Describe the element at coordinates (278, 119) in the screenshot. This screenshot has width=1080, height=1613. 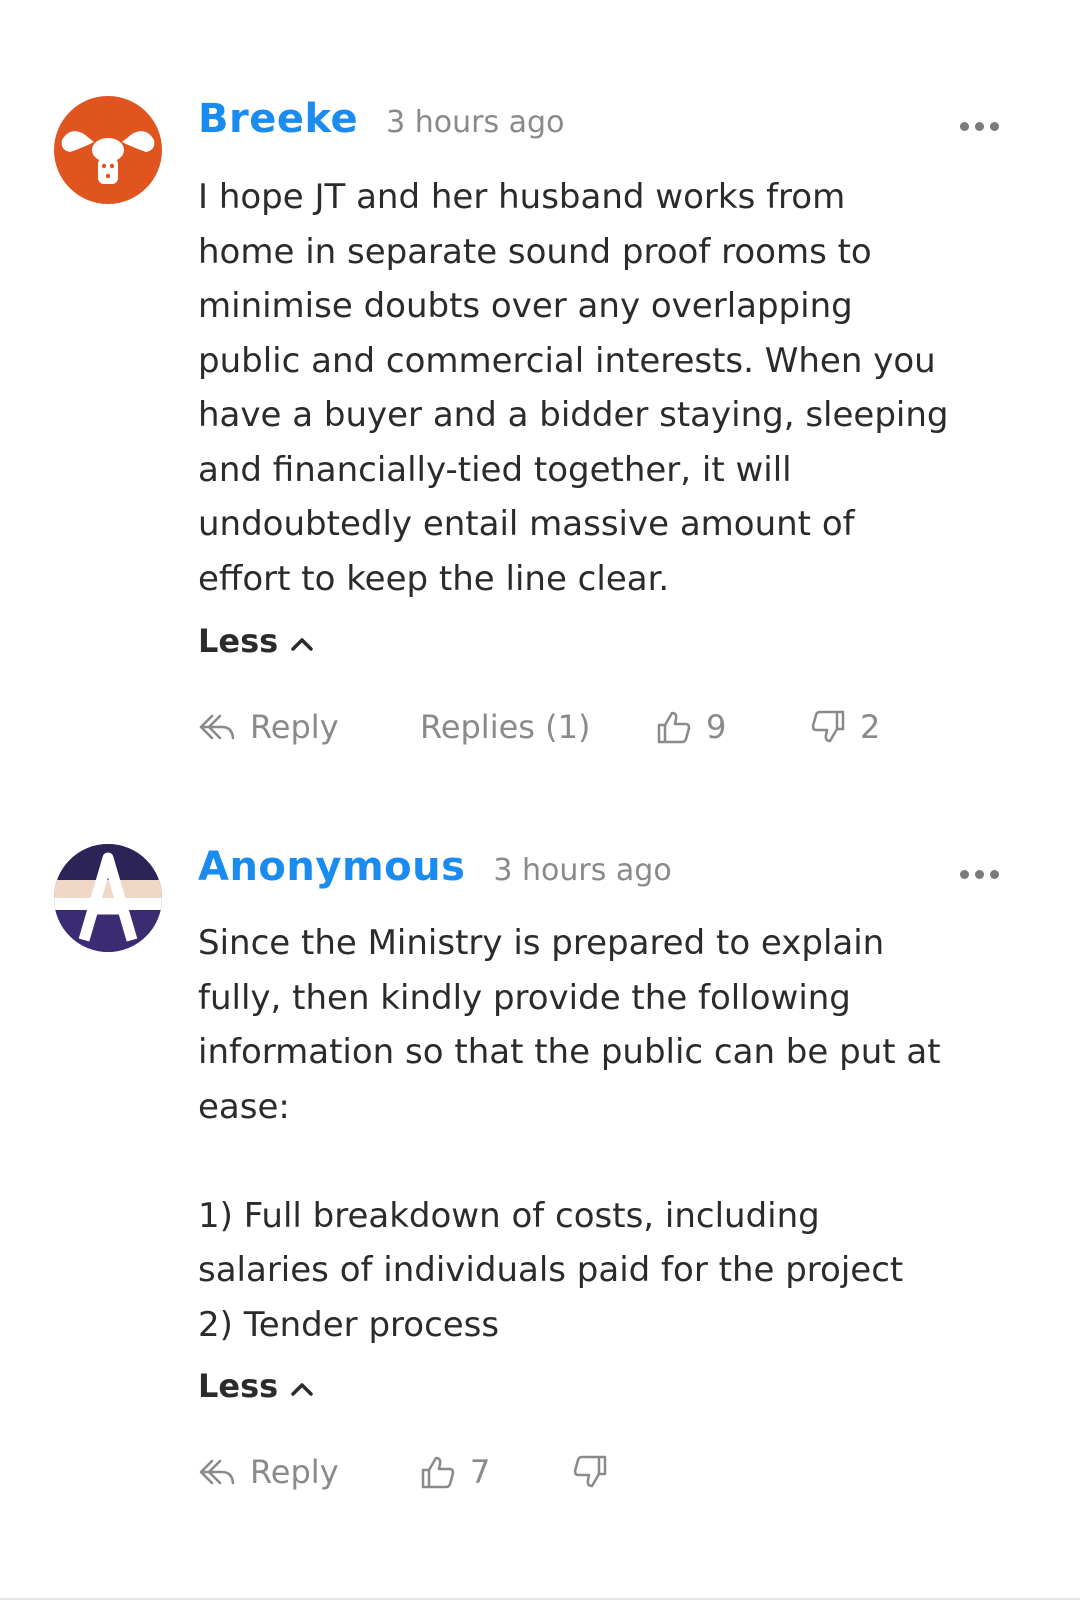
I see `author-name: Breeke` at that location.